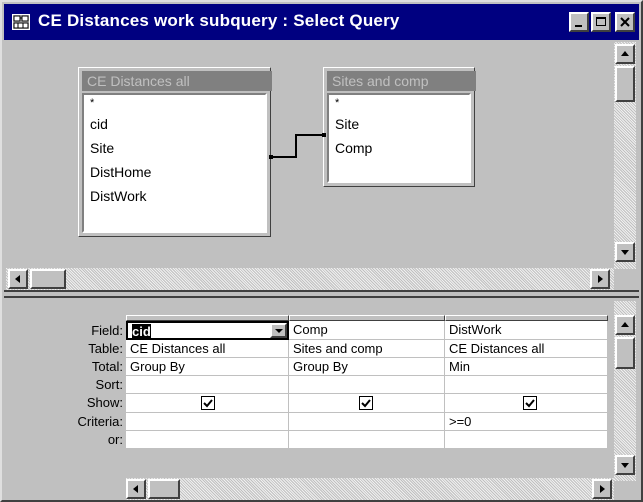 This screenshot has width=643, height=502. I want to click on row-label: or:, so click(115, 439).